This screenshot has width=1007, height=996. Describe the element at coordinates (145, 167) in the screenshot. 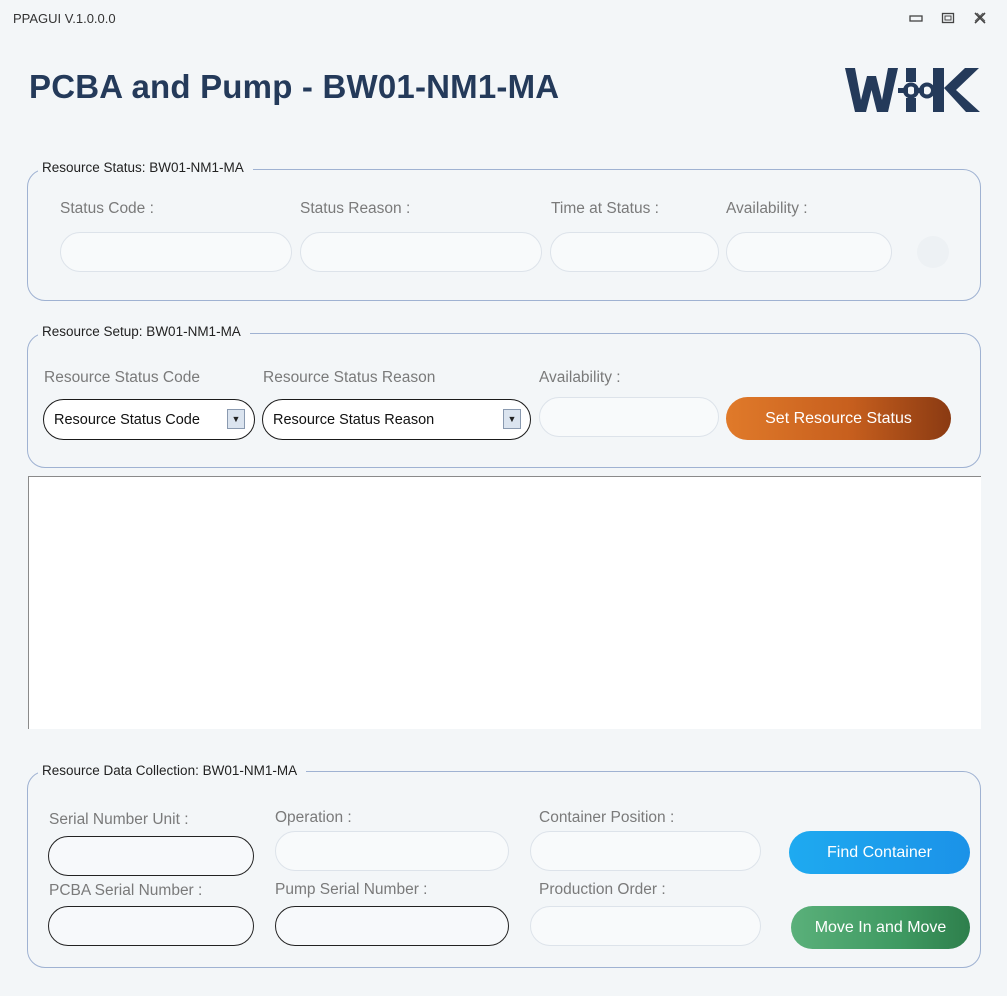

I see `resource-status-legend: Resource Status: BW01-NM1-MA` at that location.